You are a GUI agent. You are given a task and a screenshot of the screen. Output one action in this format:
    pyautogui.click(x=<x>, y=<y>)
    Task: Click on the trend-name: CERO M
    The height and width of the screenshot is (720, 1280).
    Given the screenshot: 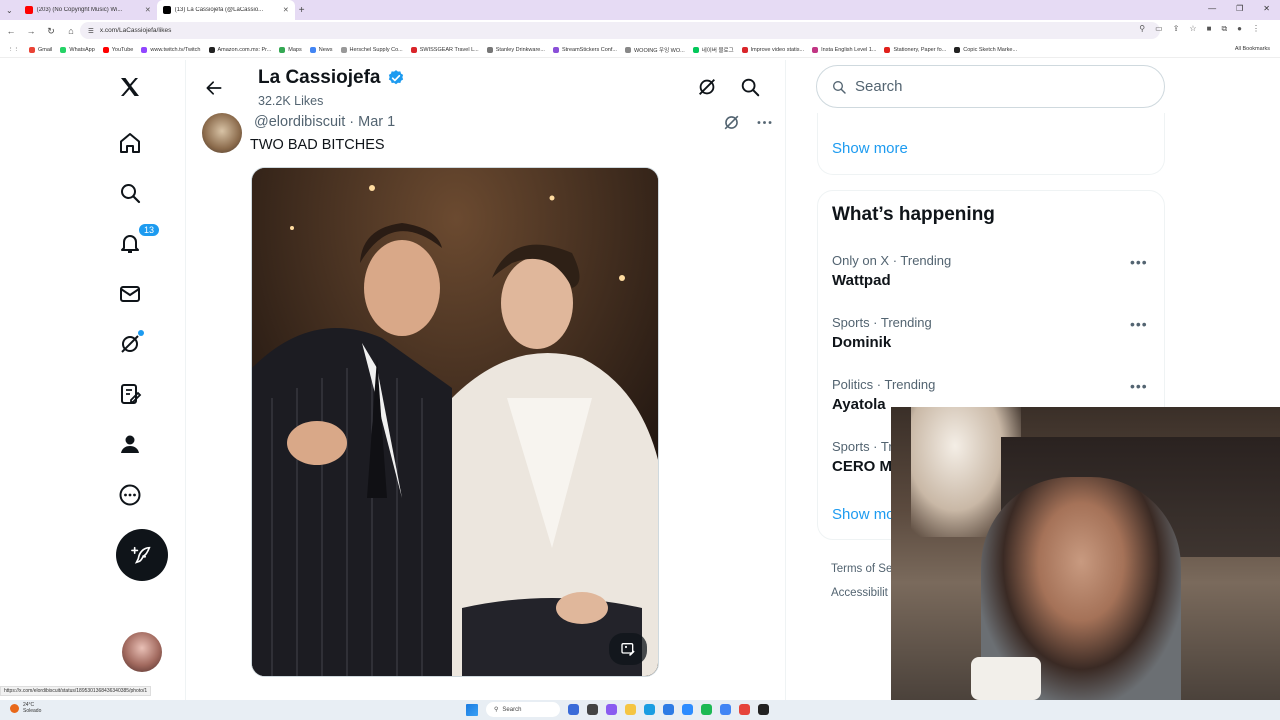 What is the action you would take?
    pyautogui.click(x=862, y=466)
    